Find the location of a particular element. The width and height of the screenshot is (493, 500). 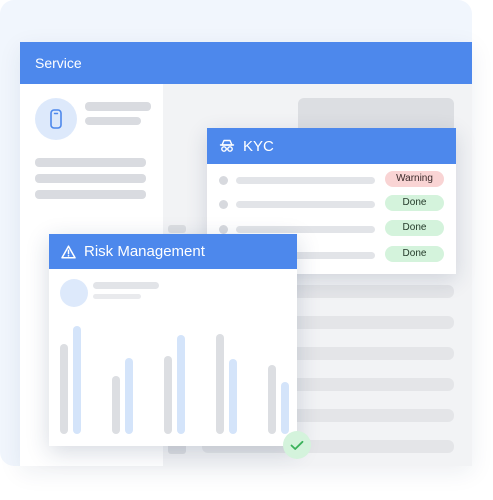

kyc-row: Done is located at coordinates (331, 204).